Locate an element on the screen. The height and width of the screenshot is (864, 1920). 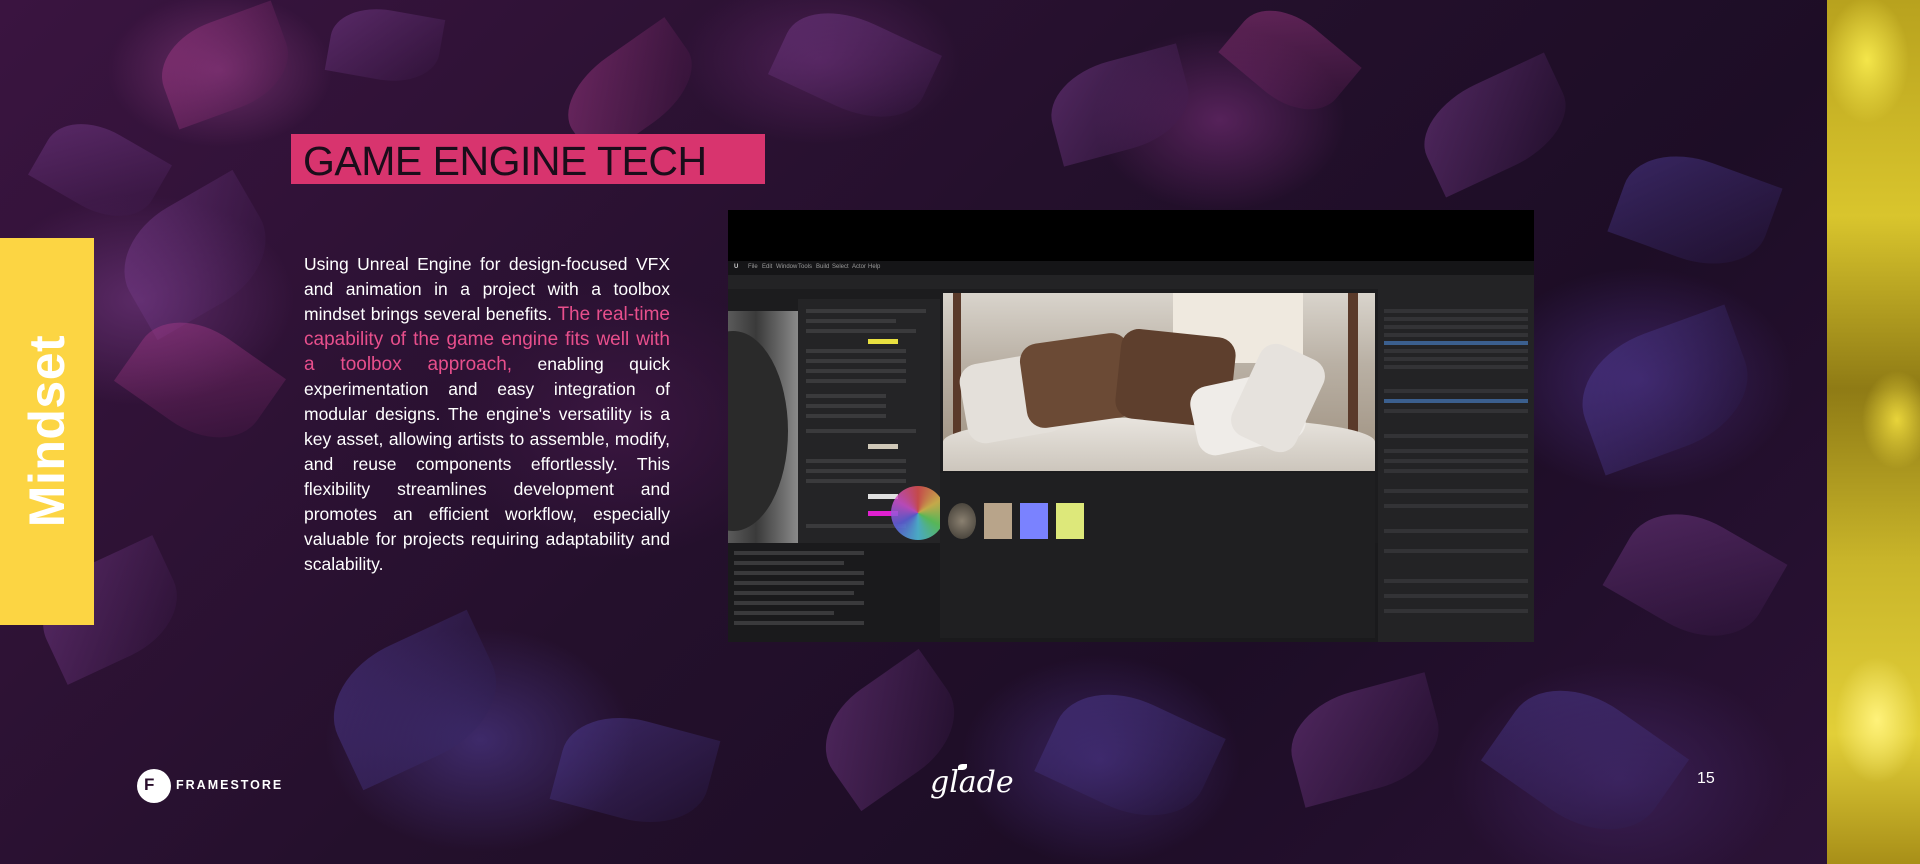
world-outliner-panel is located at coordinates (1456, 465).